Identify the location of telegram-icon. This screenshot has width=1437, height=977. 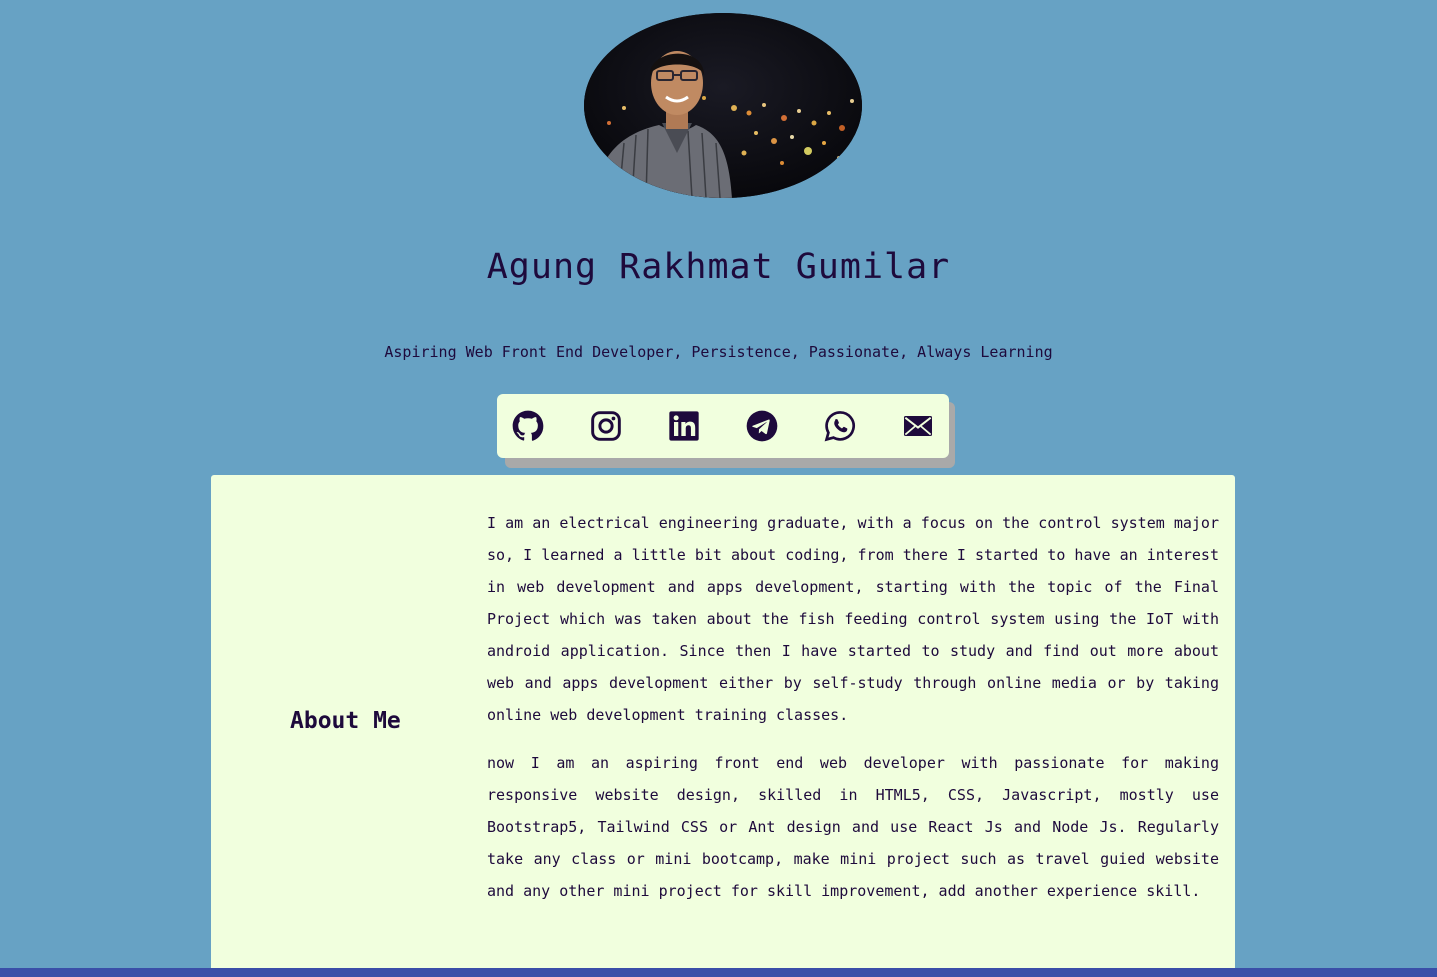
(762, 426).